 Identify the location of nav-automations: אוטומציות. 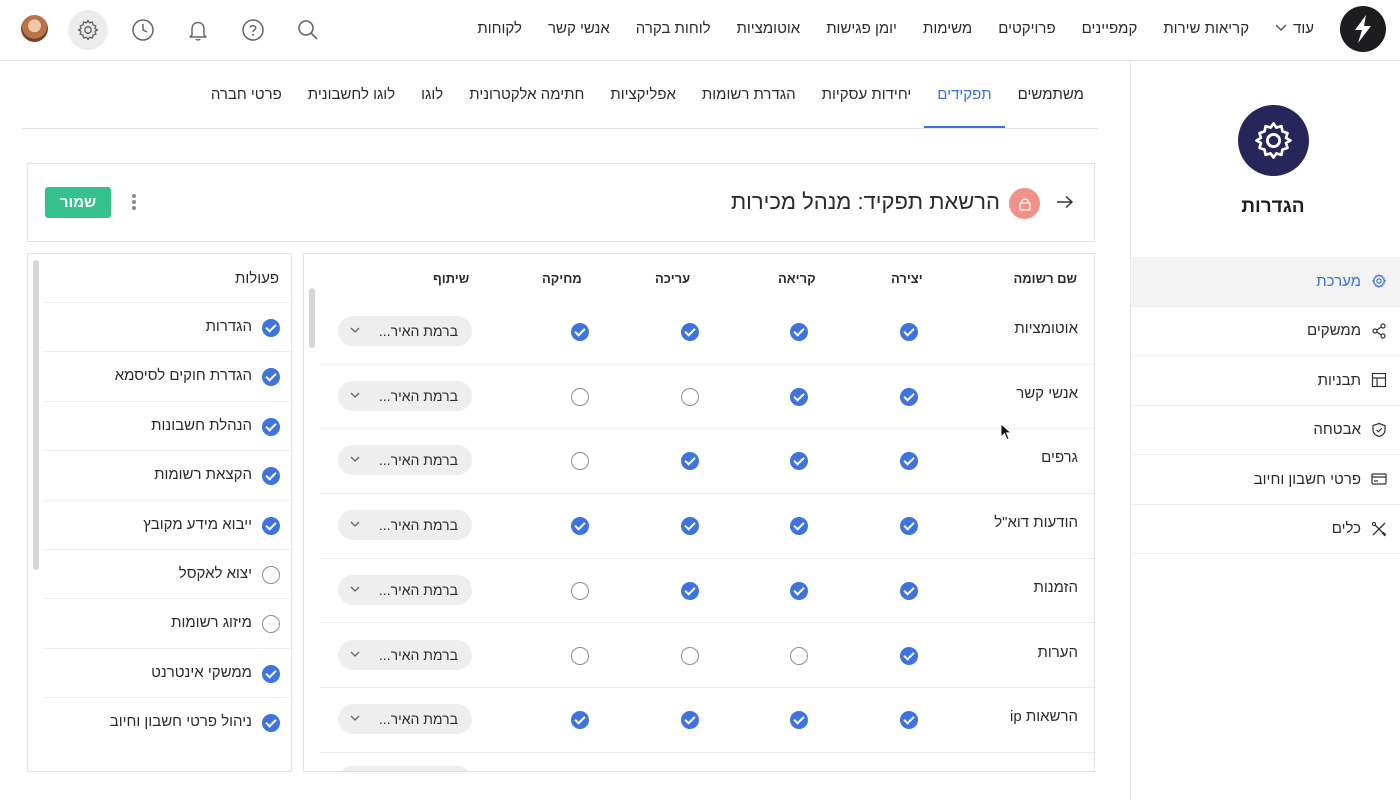
(769, 28).